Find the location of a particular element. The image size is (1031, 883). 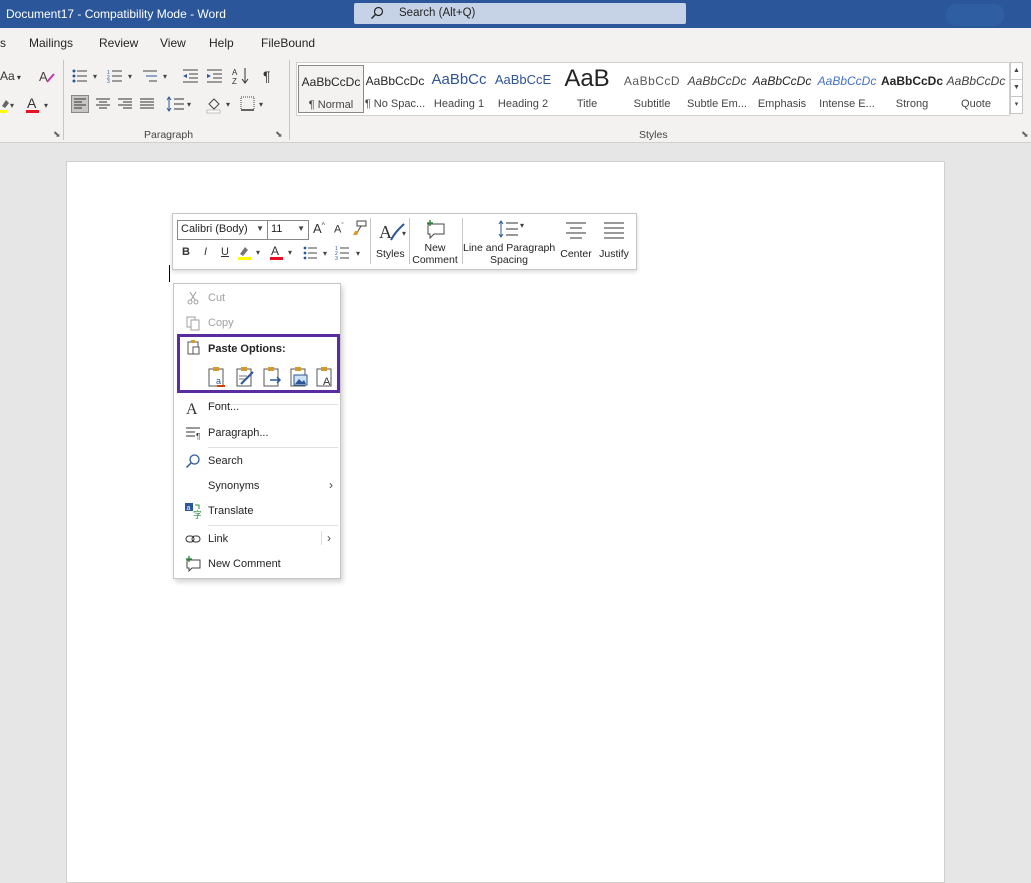

text-highlight-icon: ▾ is located at coordinates (251, 253).